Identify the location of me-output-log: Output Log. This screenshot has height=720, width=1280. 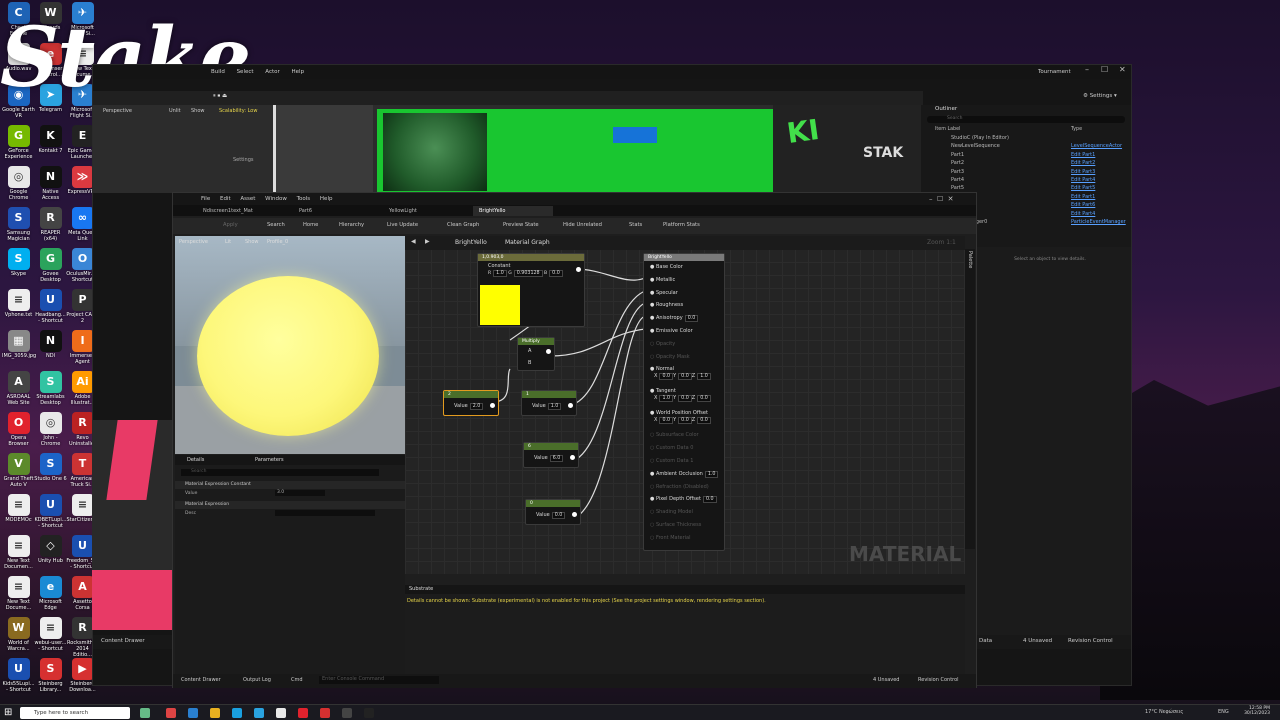
(257, 680).